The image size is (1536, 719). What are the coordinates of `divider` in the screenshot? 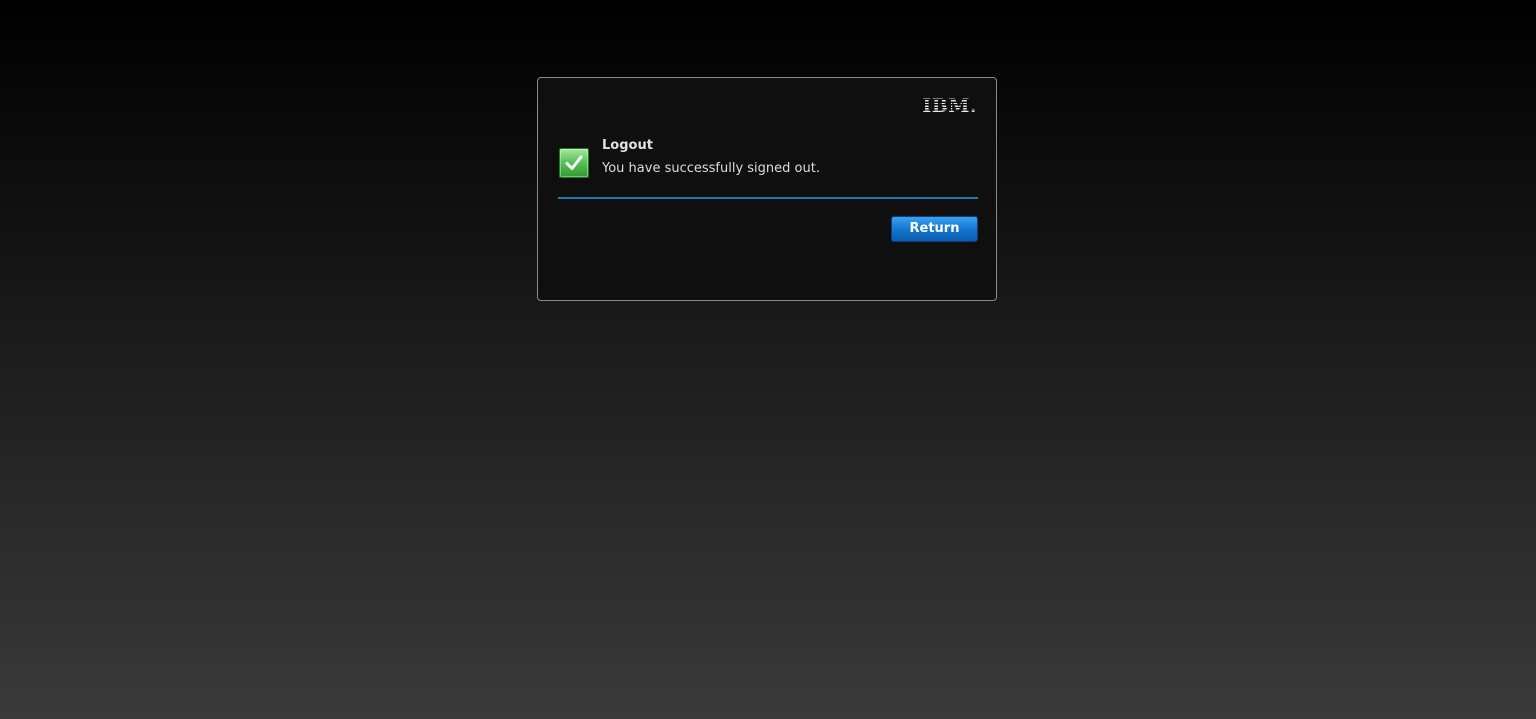 It's located at (768, 198).